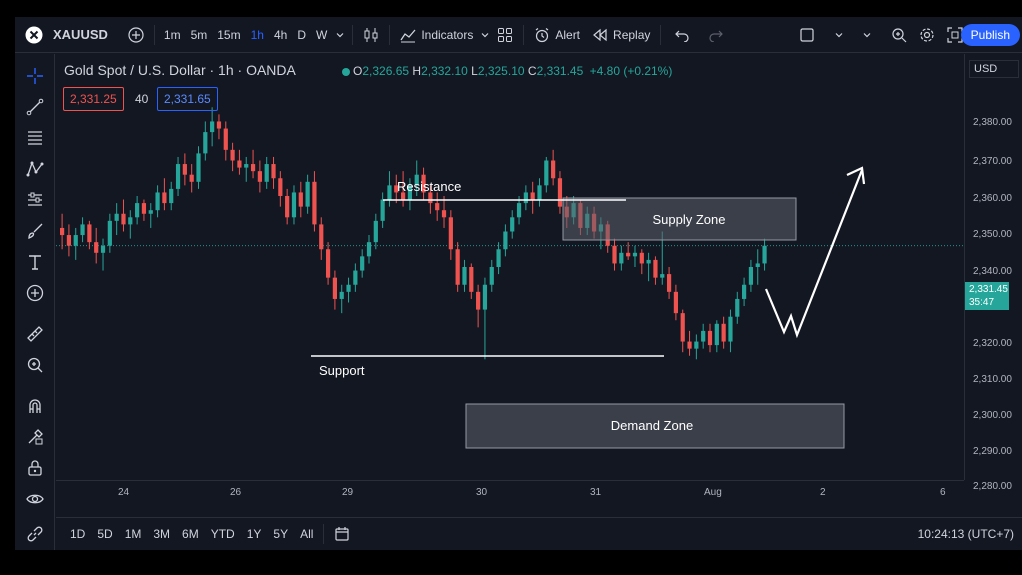  I want to click on projection-path, so click(814, 254).